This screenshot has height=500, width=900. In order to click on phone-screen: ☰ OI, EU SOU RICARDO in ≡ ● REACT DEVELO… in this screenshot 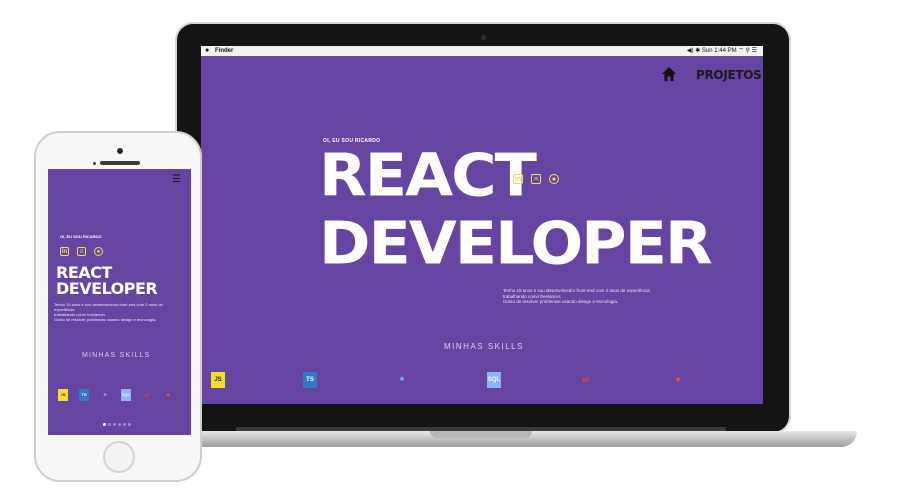, I will do `click(119, 302)`.